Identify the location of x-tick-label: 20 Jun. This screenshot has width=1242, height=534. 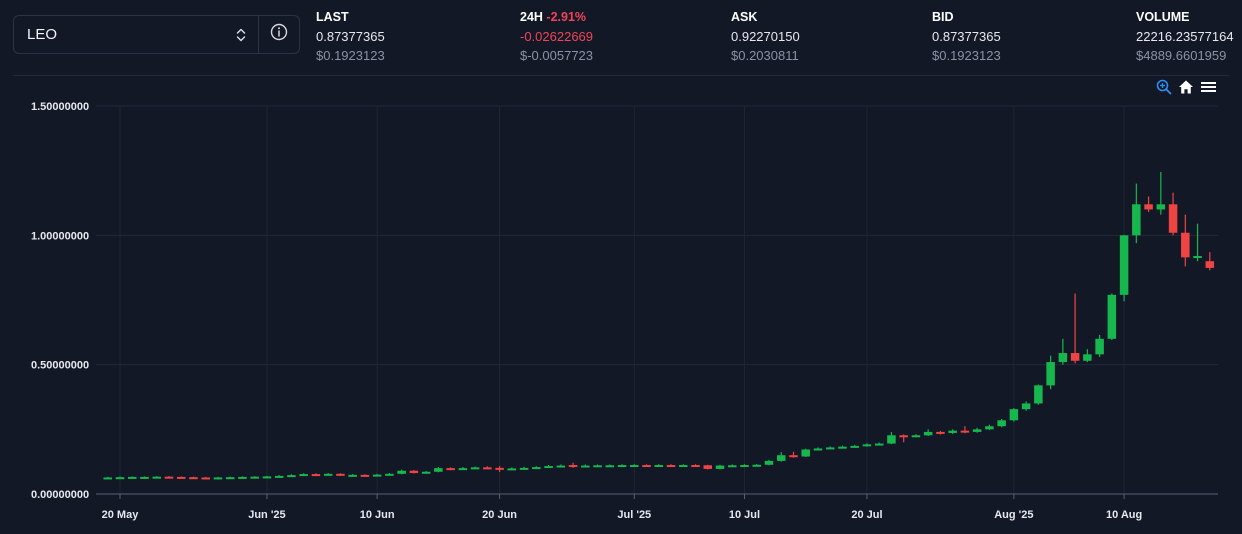
(499, 515).